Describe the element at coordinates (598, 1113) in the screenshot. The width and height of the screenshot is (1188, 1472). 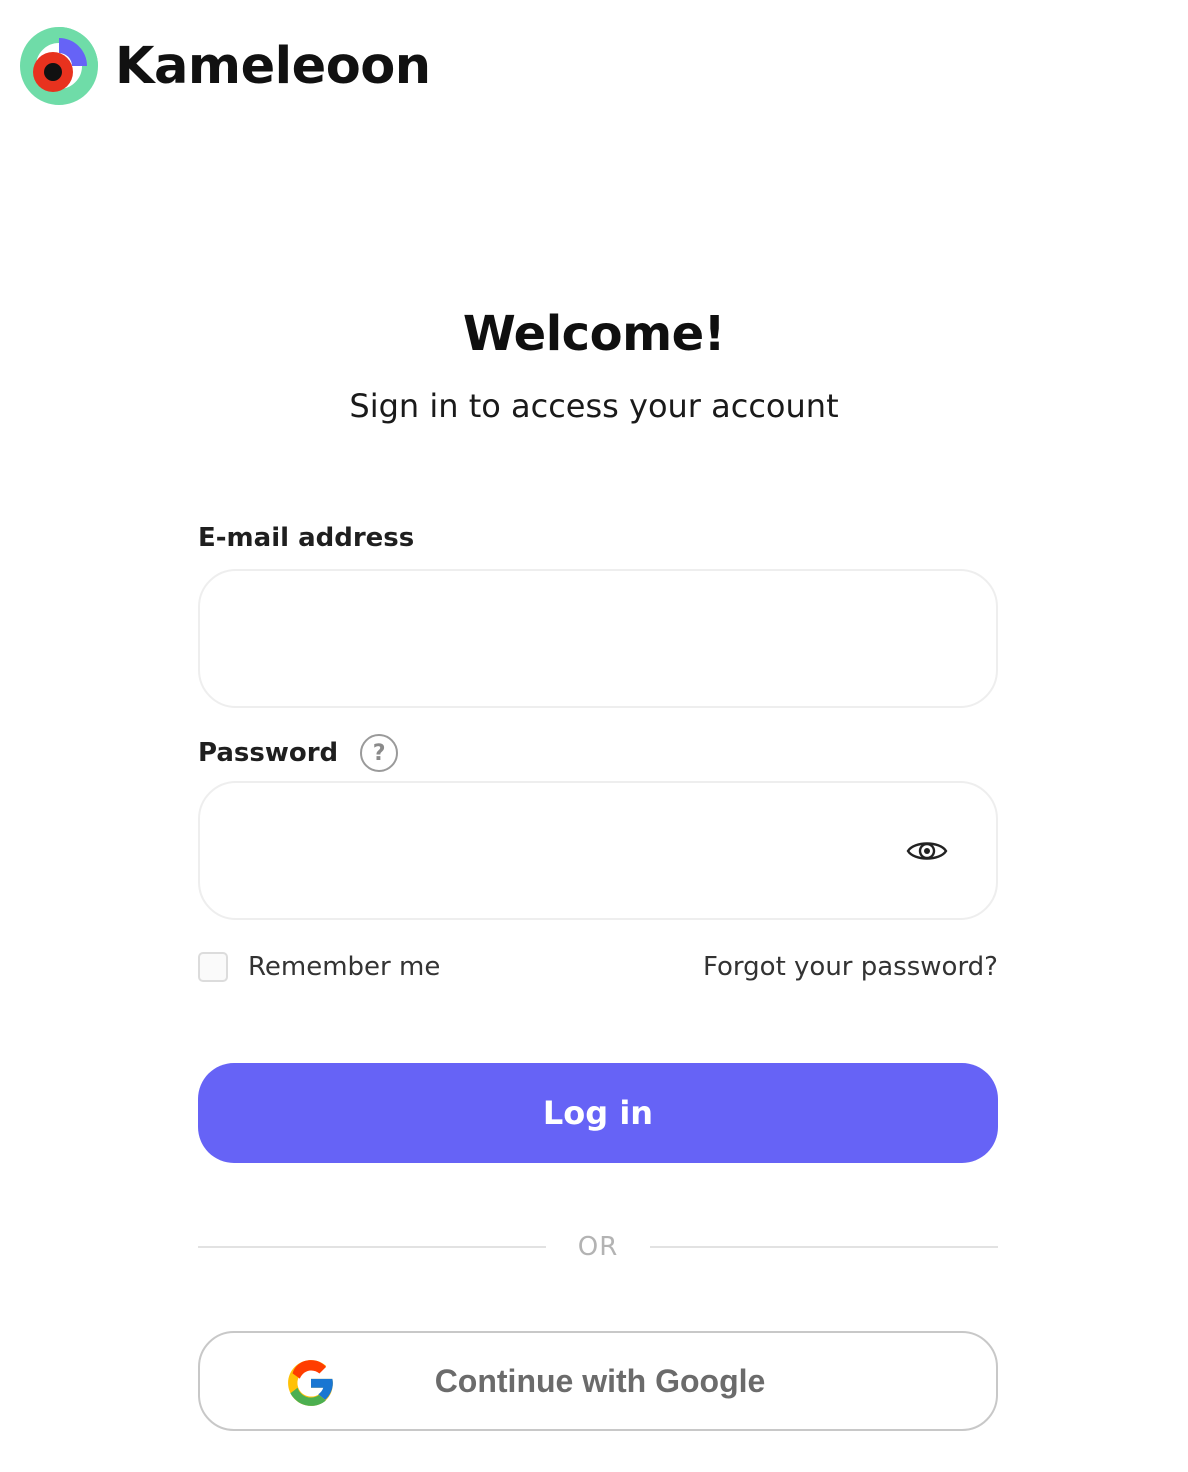
I see `login-button: Log in` at that location.